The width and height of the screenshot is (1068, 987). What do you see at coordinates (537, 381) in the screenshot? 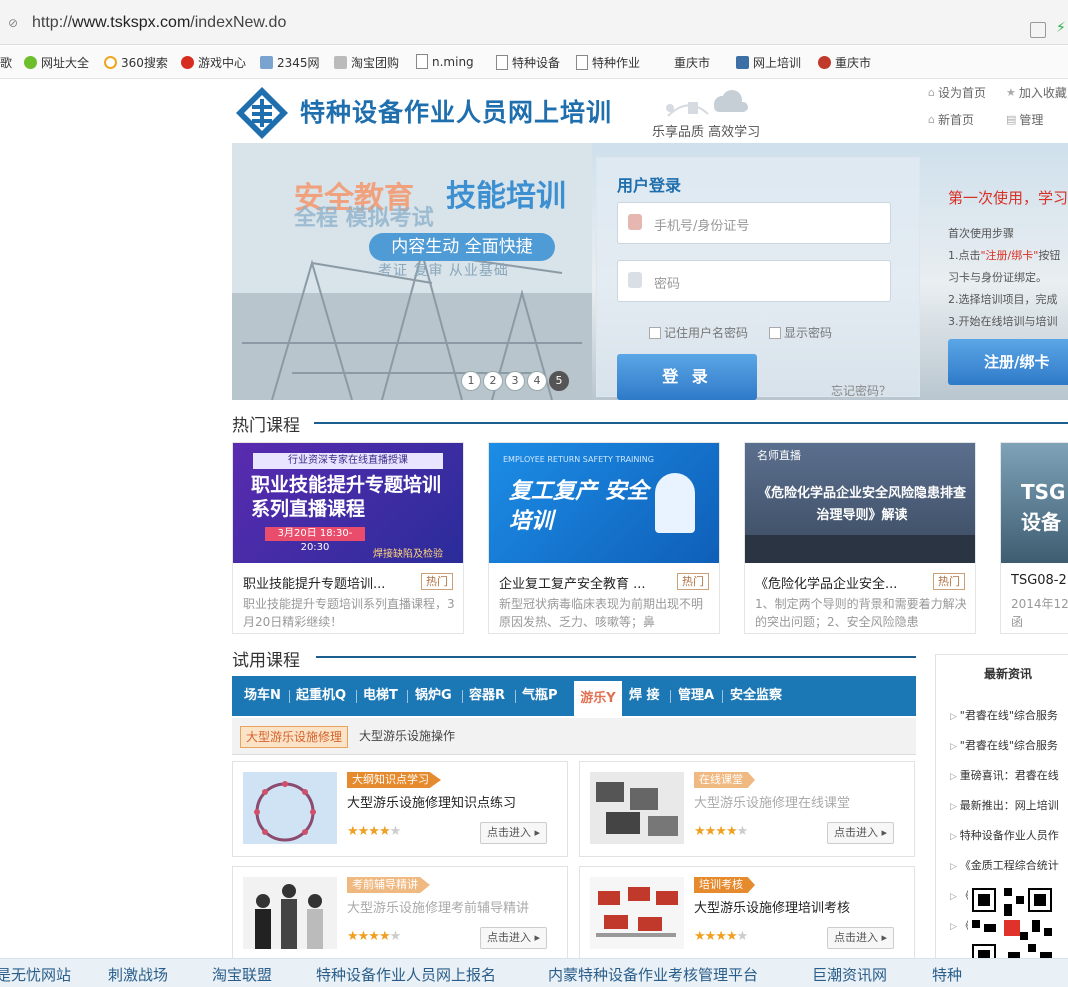
I see `slide-dot: 4` at bounding box center [537, 381].